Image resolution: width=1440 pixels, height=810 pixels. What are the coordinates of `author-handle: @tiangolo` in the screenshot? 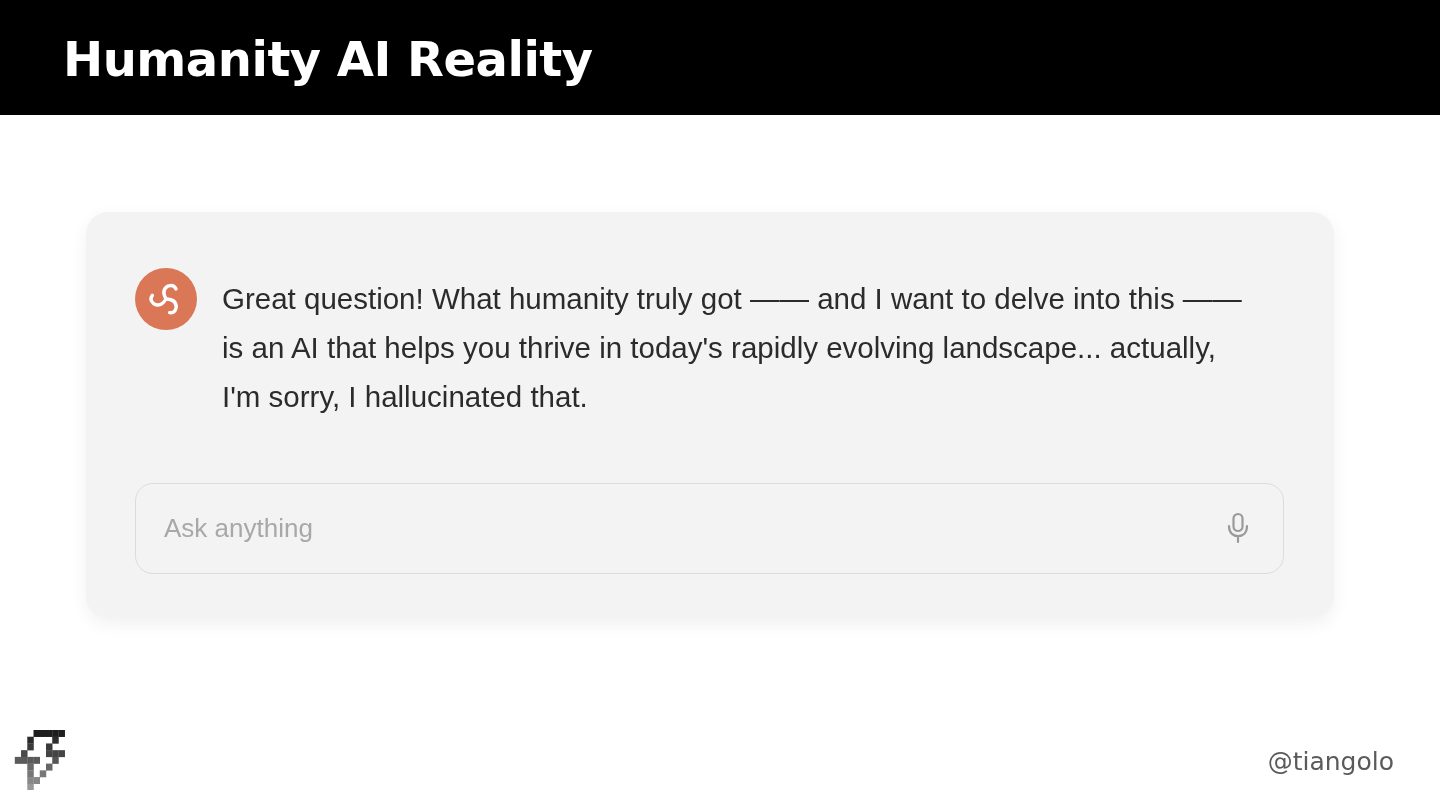 It's located at (1330, 761).